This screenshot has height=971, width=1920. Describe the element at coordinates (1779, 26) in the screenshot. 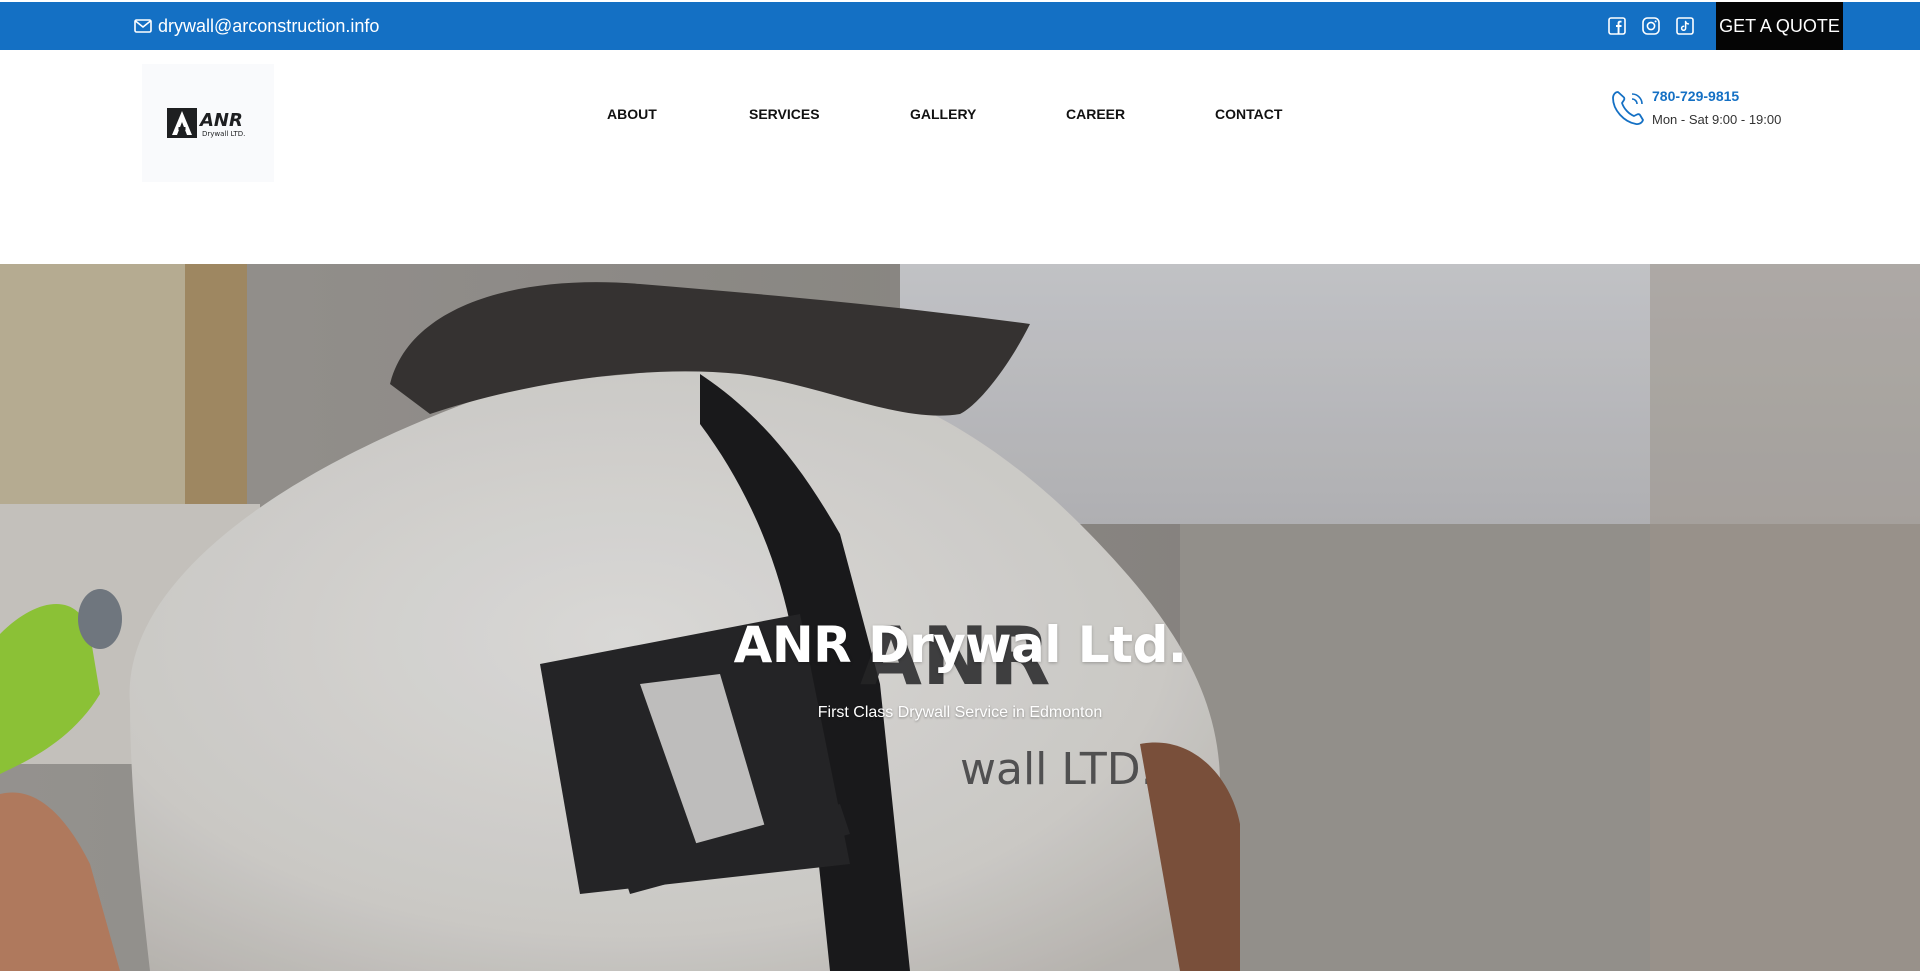

I see `get-a-quote-button: GET A QUOTE` at that location.